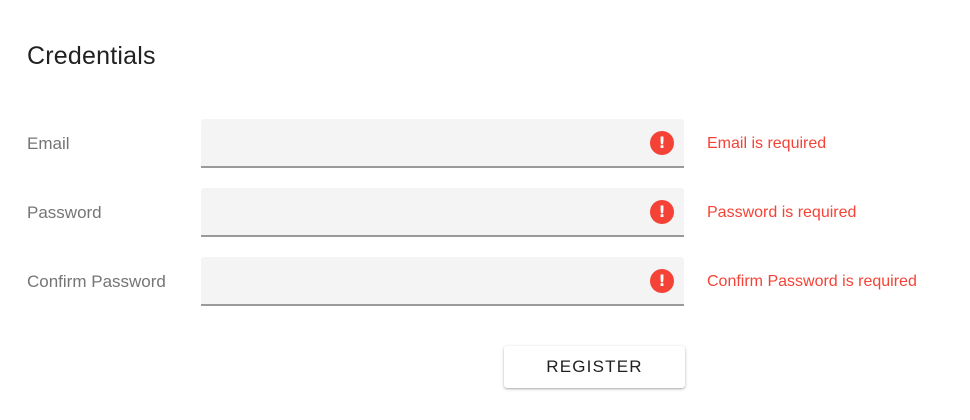 This screenshot has width=970, height=420. I want to click on confirm-password-error-message: Confirm Password is required, so click(812, 281).